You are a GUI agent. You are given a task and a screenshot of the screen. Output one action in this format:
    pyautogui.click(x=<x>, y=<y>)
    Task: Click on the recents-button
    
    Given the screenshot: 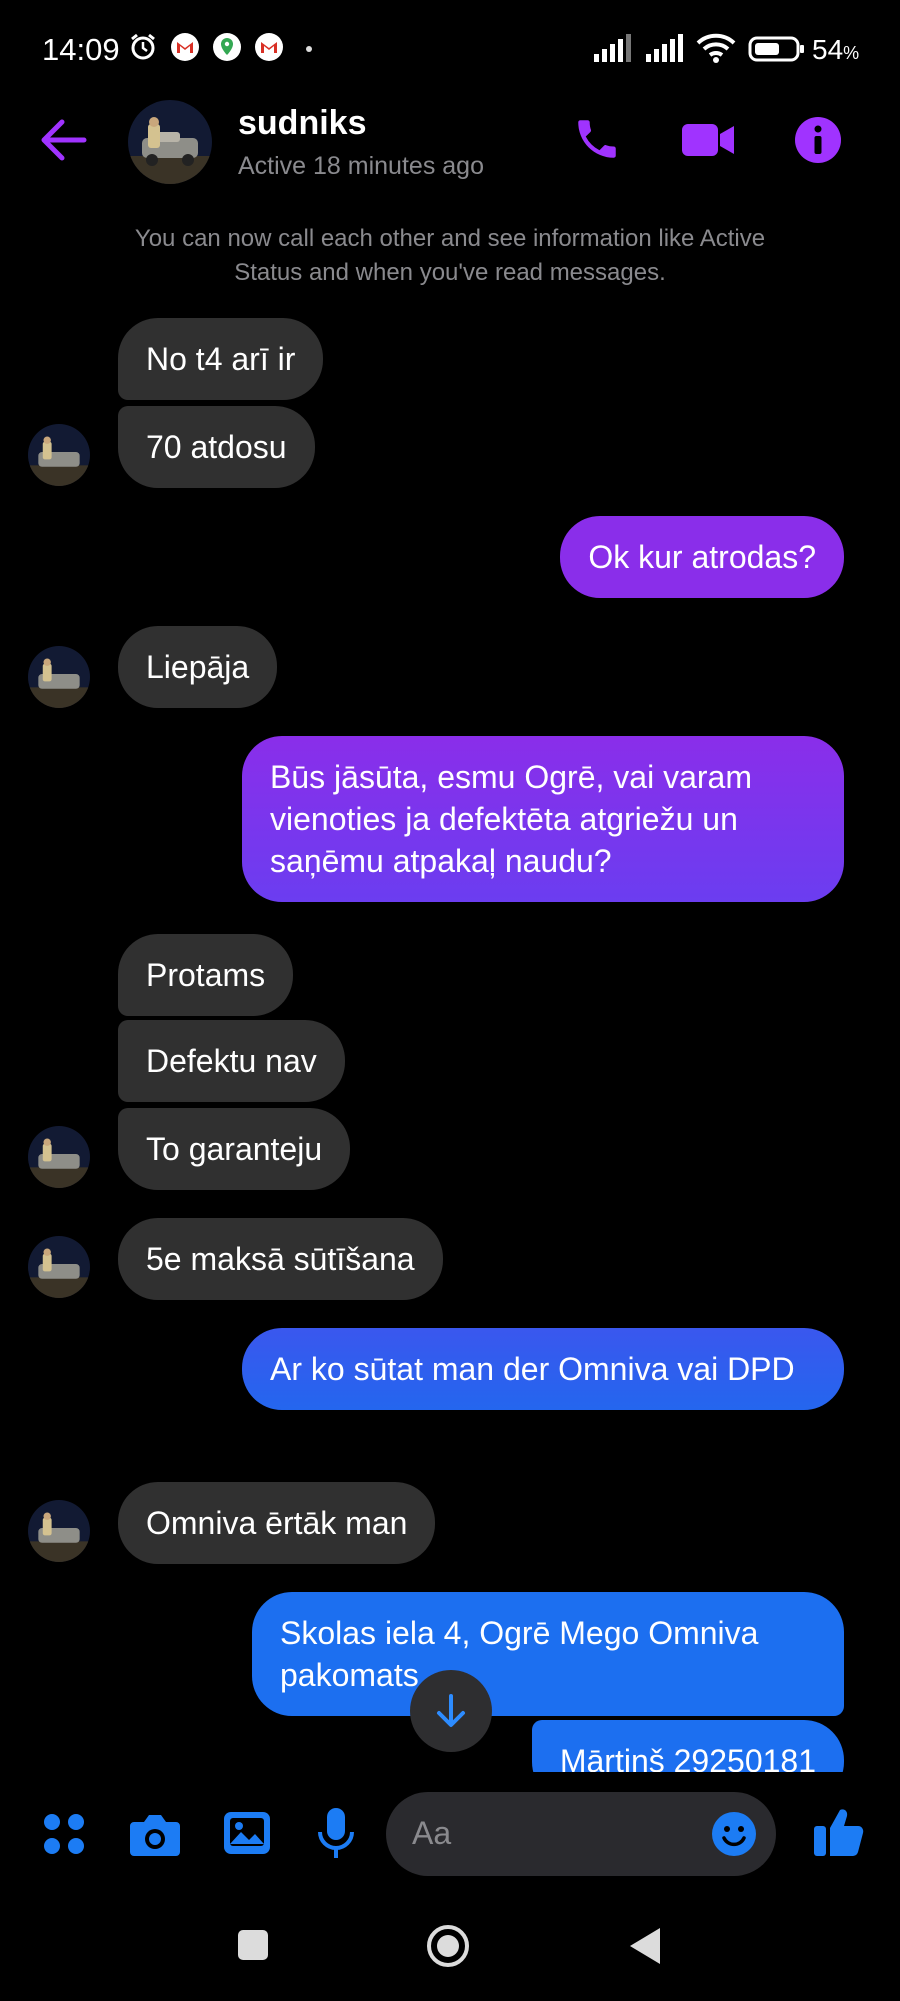 What is the action you would take?
    pyautogui.click(x=253, y=1945)
    